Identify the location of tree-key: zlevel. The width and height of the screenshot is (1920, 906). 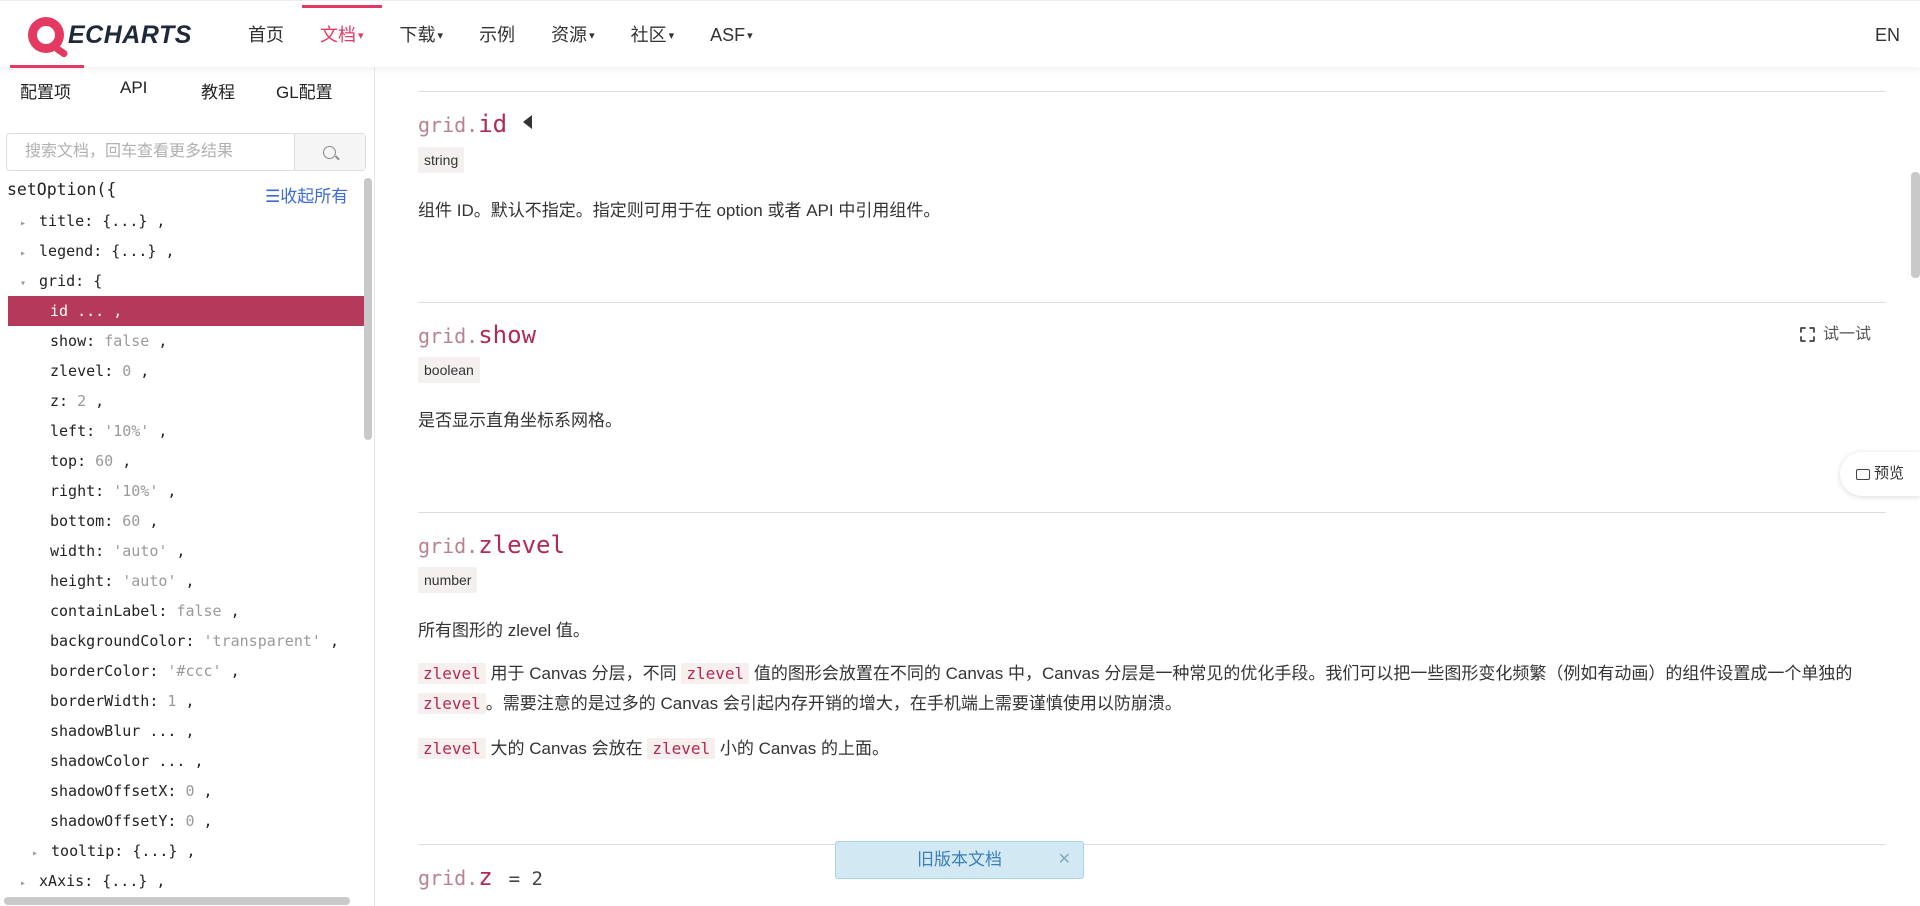
(77, 371).